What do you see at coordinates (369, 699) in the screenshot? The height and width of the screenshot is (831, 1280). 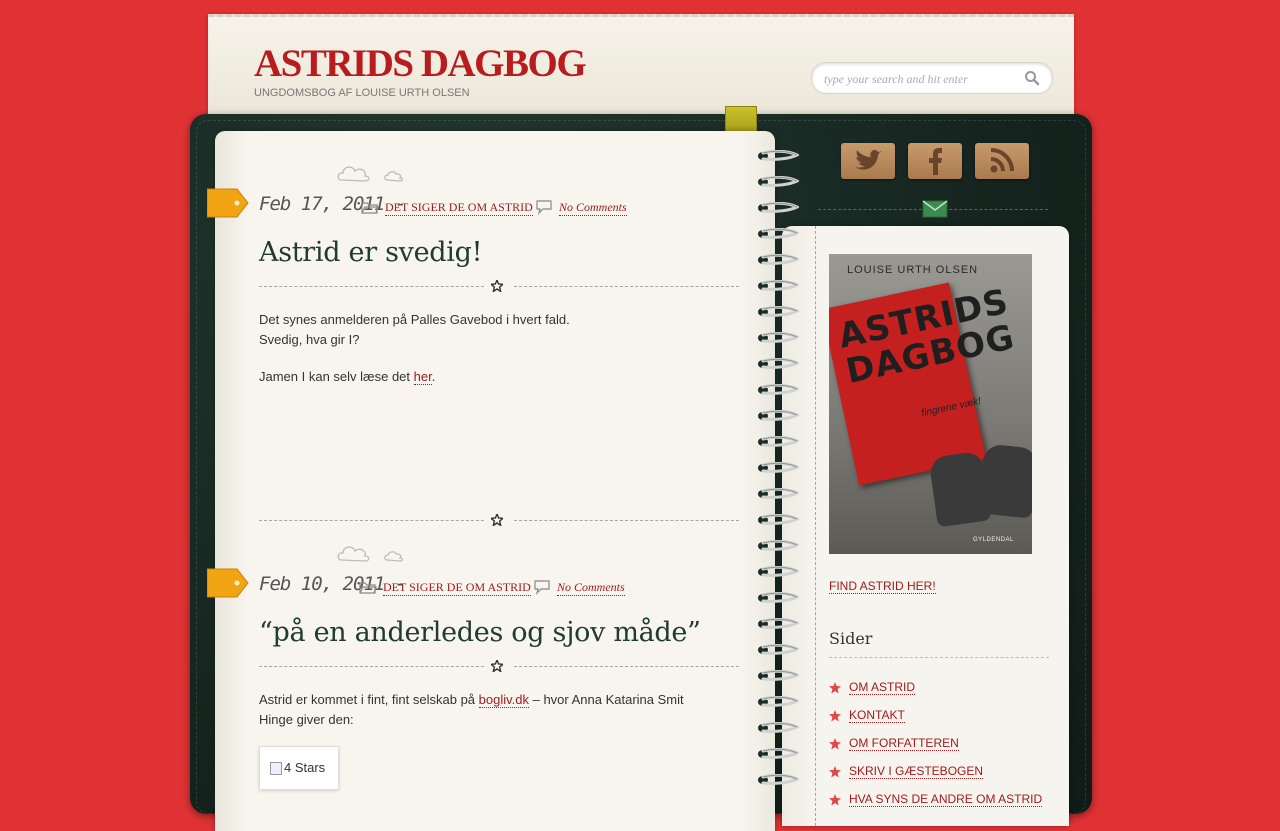 I see `post-text: Astrid er kommet i fint, fint selskab på` at bounding box center [369, 699].